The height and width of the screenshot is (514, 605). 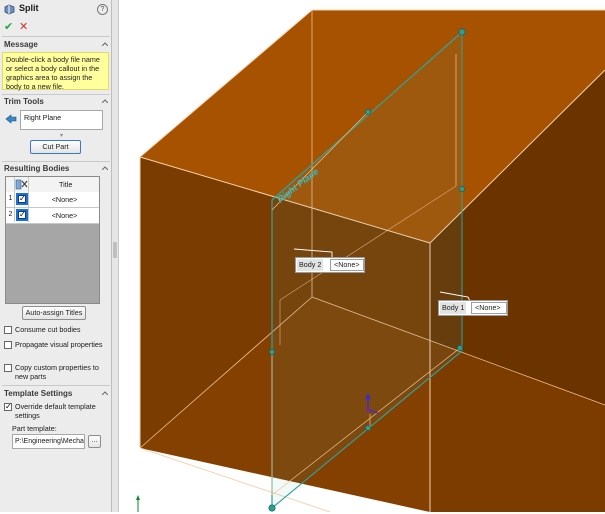 What do you see at coordinates (11, 119) in the screenshot?
I see `trim-tool-selection-icon` at bounding box center [11, 119].